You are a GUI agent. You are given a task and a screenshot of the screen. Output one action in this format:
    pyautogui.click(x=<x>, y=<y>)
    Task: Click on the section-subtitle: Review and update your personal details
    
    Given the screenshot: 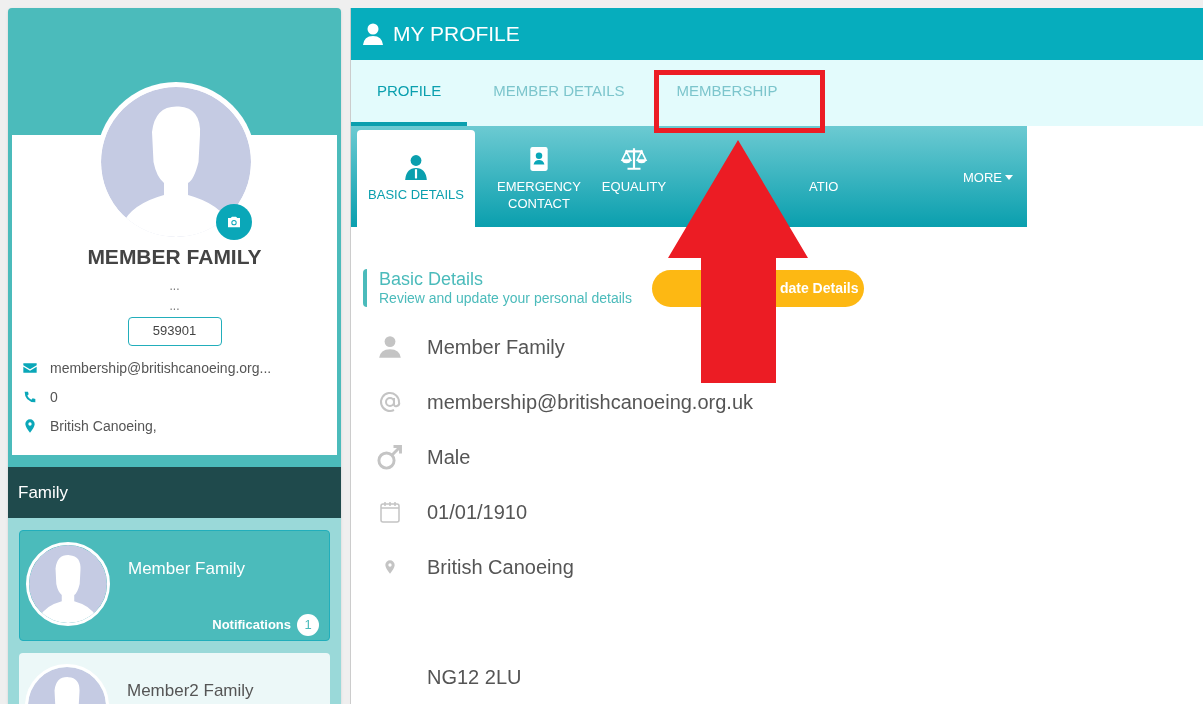 What is the action you would take?
    pyautogui.click(x=505, y=298)
    